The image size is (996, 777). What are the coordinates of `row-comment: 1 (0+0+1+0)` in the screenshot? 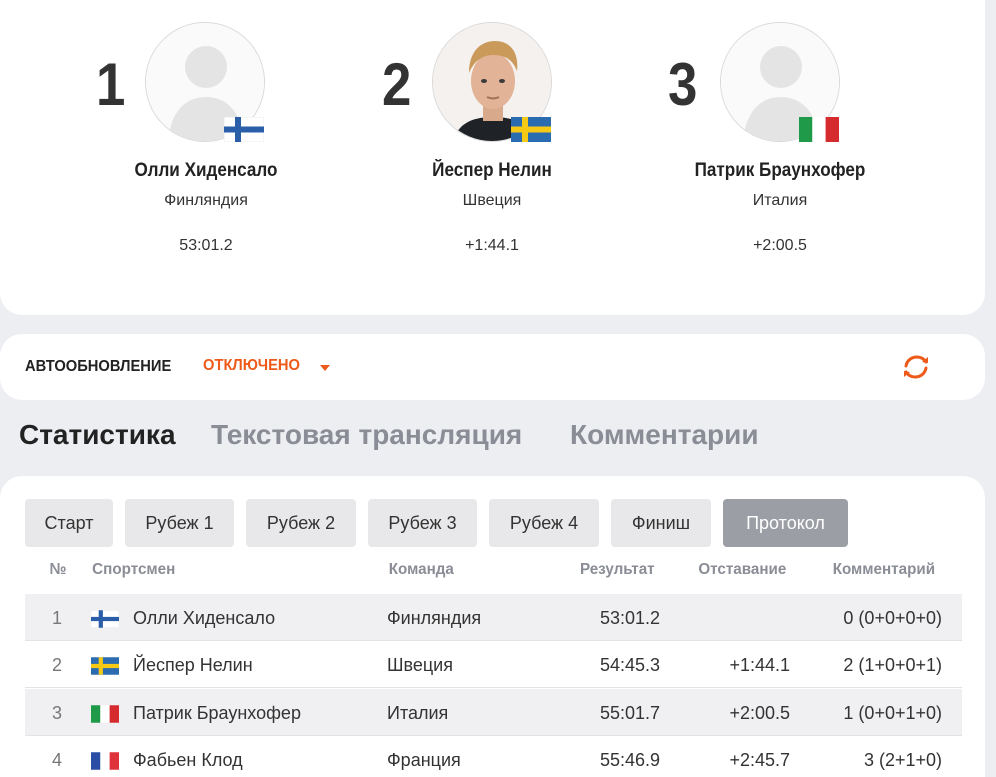 It's located at (892, 713).